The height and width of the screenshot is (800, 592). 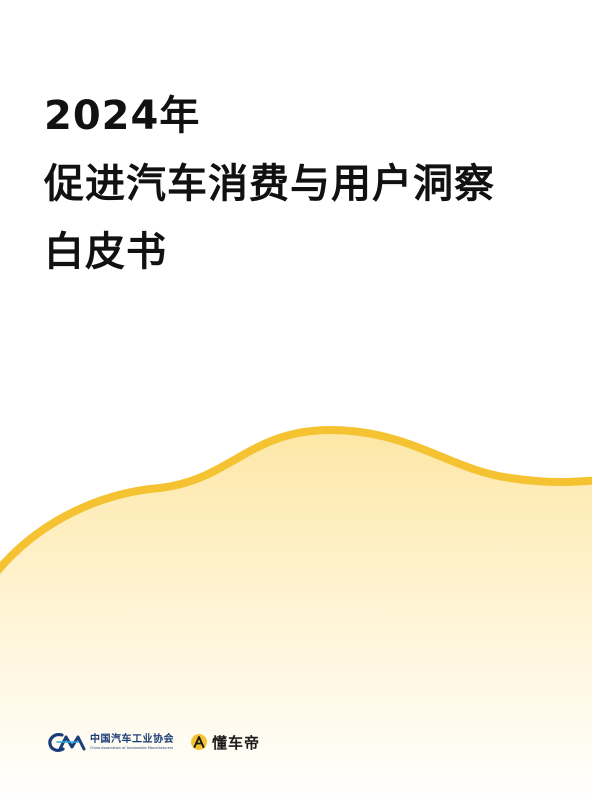 I want to click on dongchedi-logo-icon, so click(x=199, y=742).